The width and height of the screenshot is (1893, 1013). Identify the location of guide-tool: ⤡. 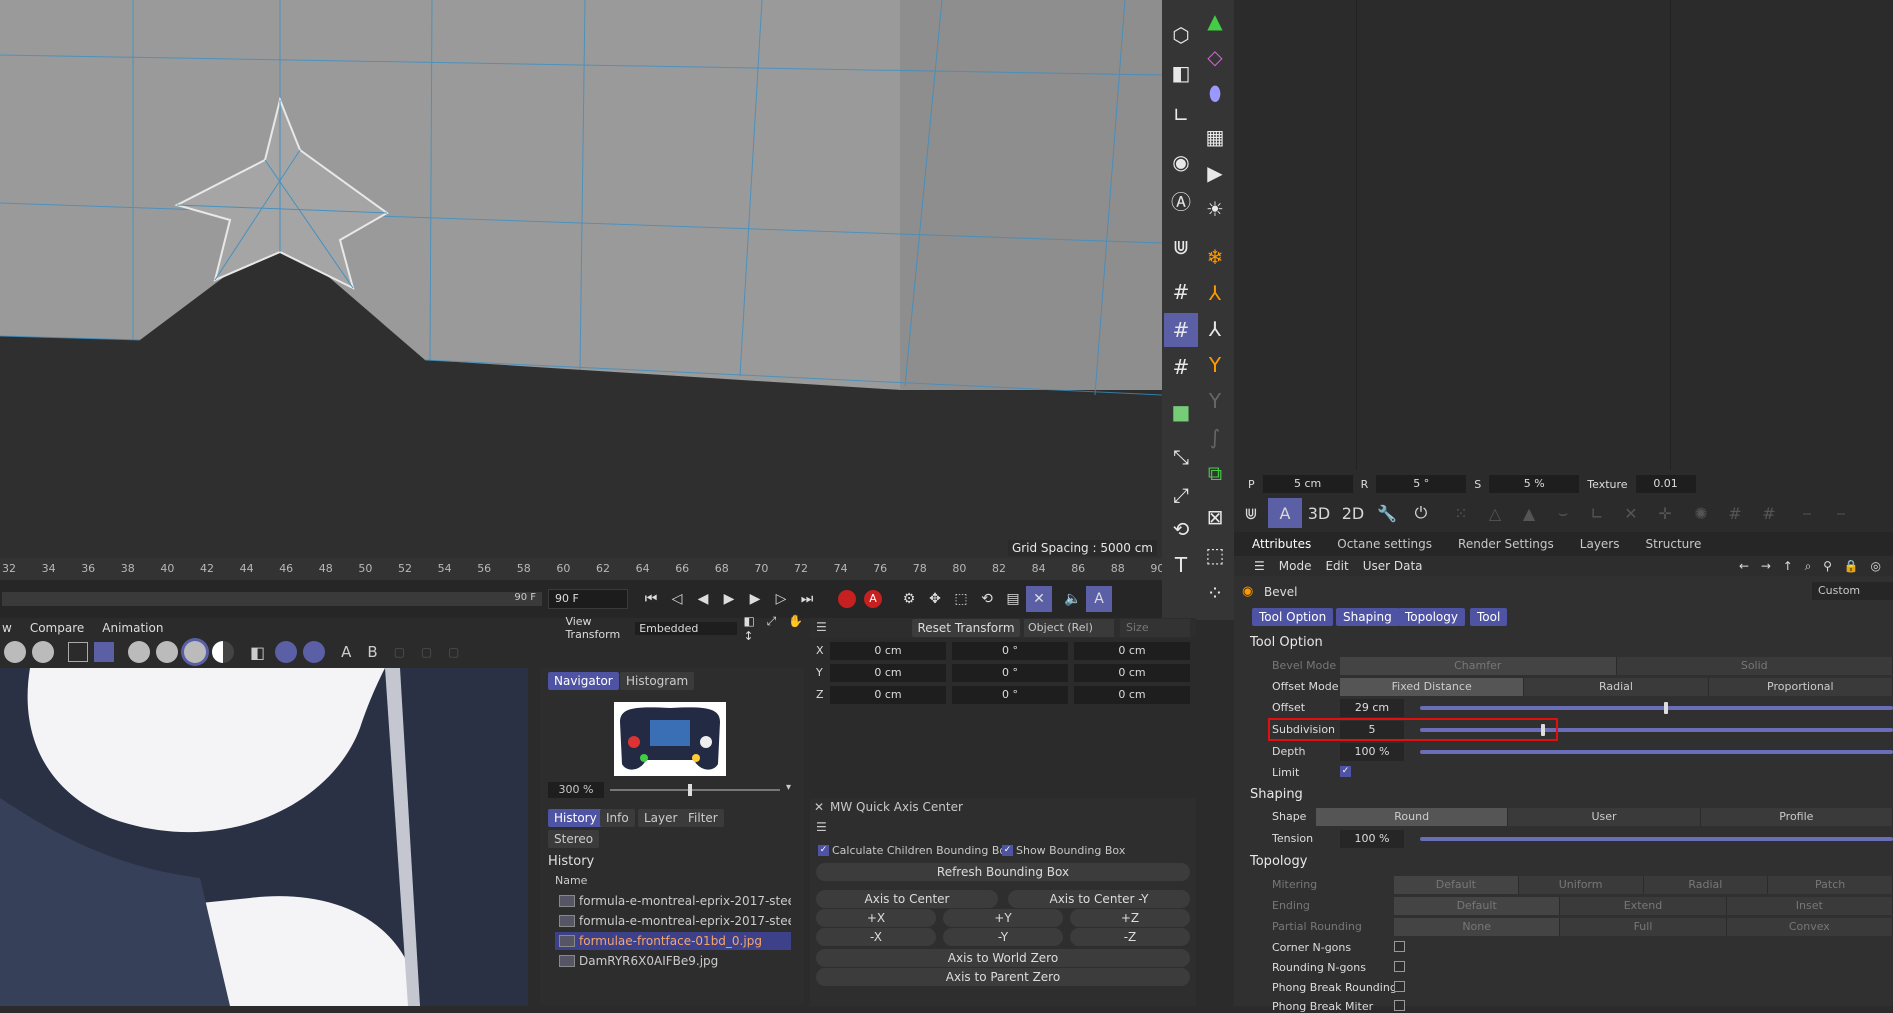
(1181, 457).